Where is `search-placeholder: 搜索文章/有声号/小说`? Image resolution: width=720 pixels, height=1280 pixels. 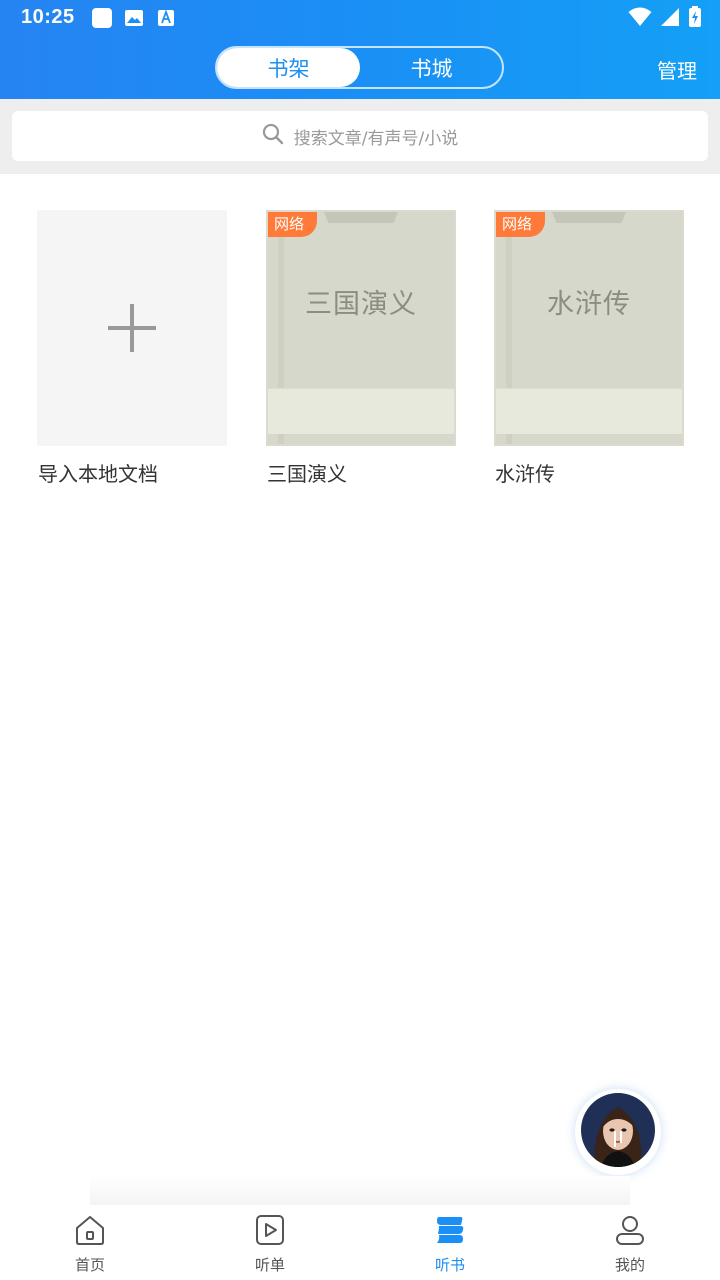 search-placeholder: 搜索文章/有声号/小说 is located at coordinates (376, 138).